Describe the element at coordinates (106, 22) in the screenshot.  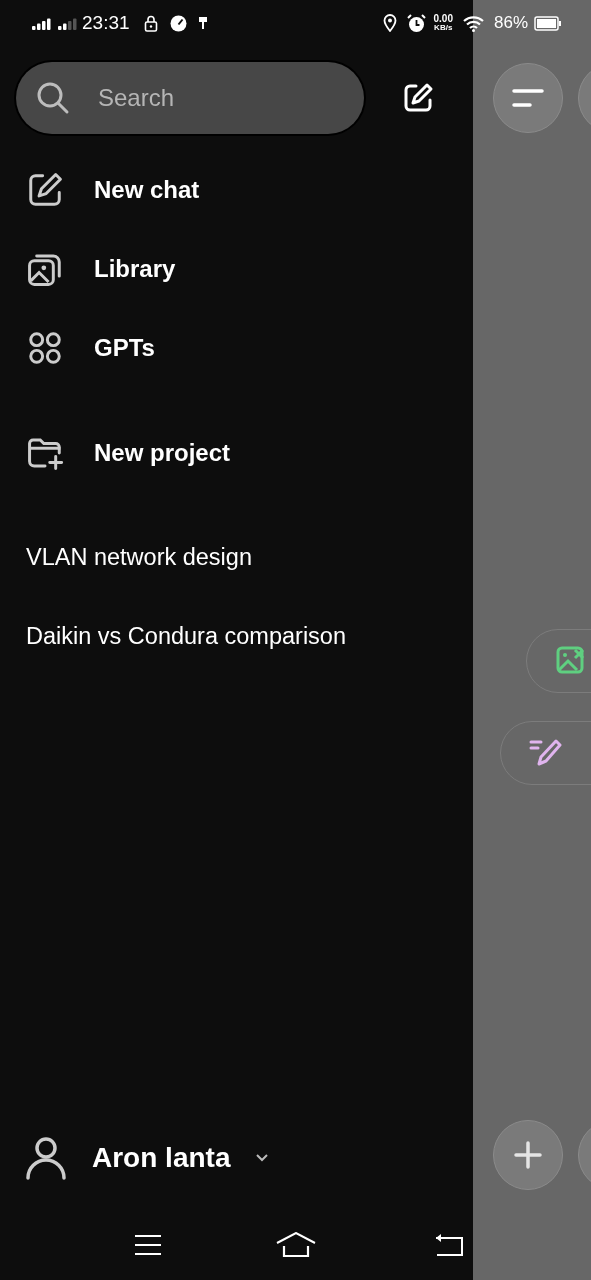
I see `status-time: 23:31` at that location.